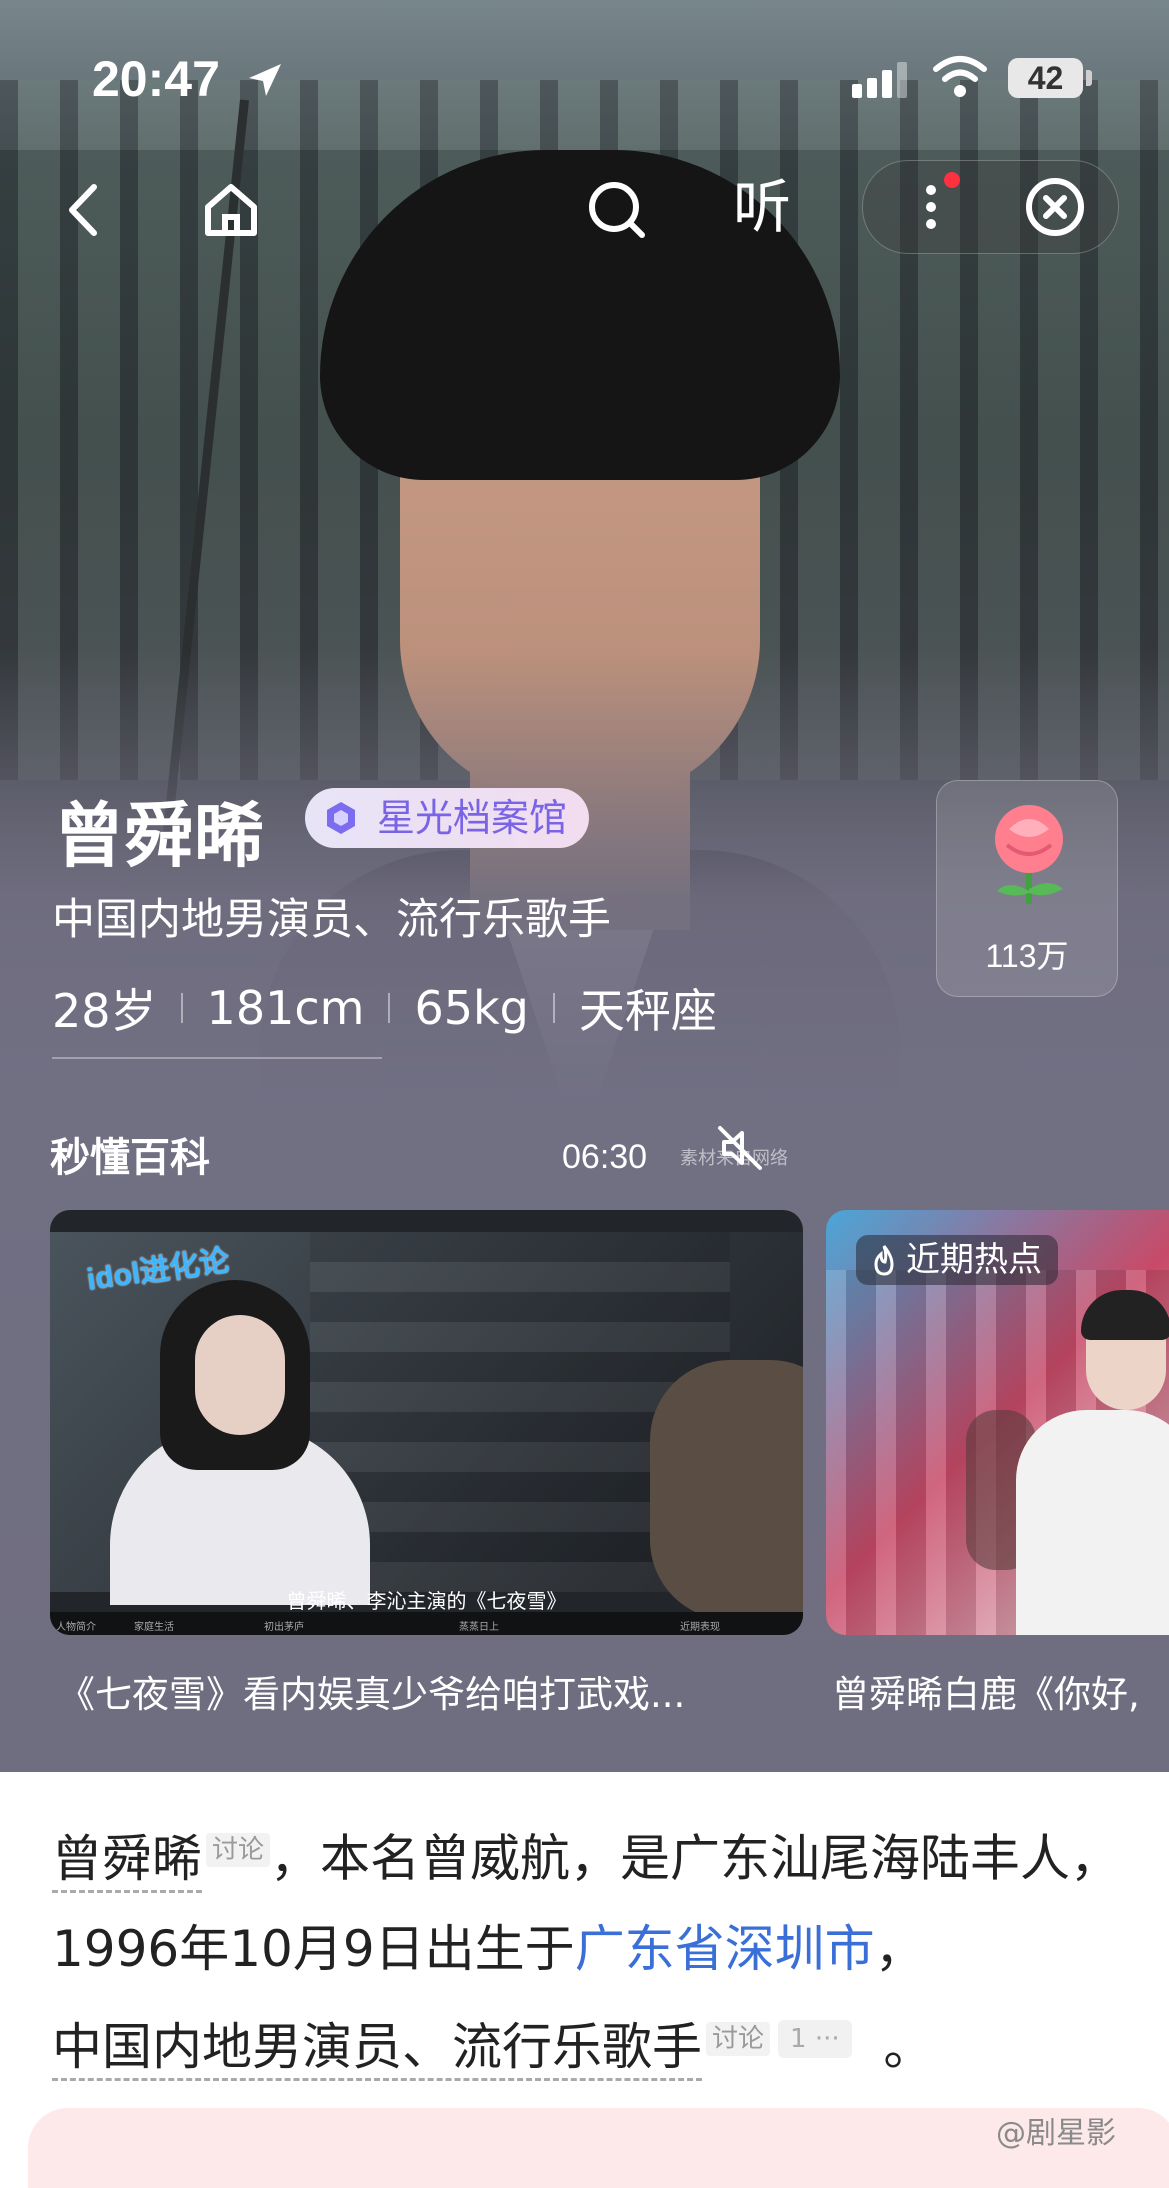 The width and height of the screenshot is (1169, 2188). What do you see at coordinates (472, 818) in the screenshot?
I see `badge-label: 星光档案馆` at bounding box center [472, 818].